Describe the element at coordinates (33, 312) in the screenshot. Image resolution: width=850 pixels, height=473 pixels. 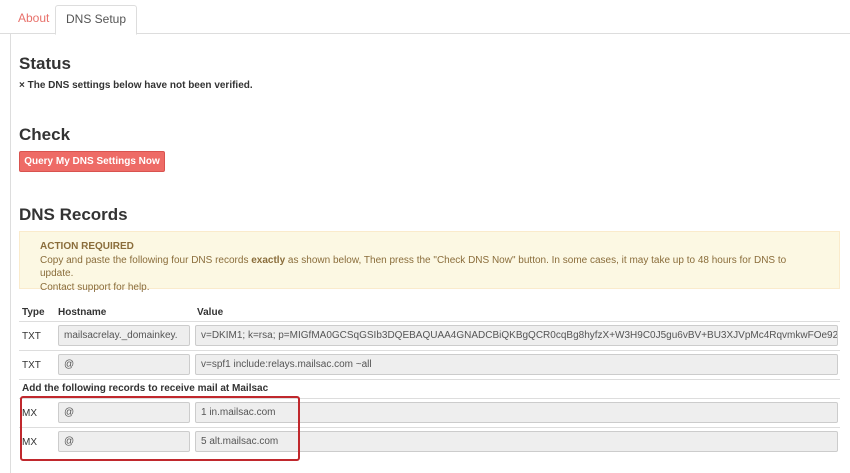
I see `column-header-type: Type` at that location.